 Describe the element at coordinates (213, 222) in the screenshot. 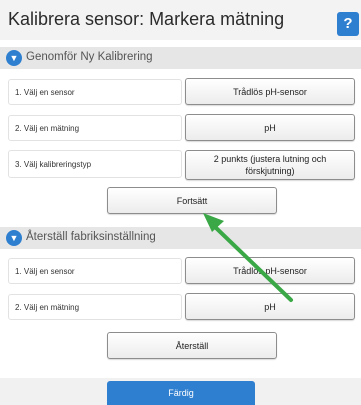

I see `arrow-head` at that location.